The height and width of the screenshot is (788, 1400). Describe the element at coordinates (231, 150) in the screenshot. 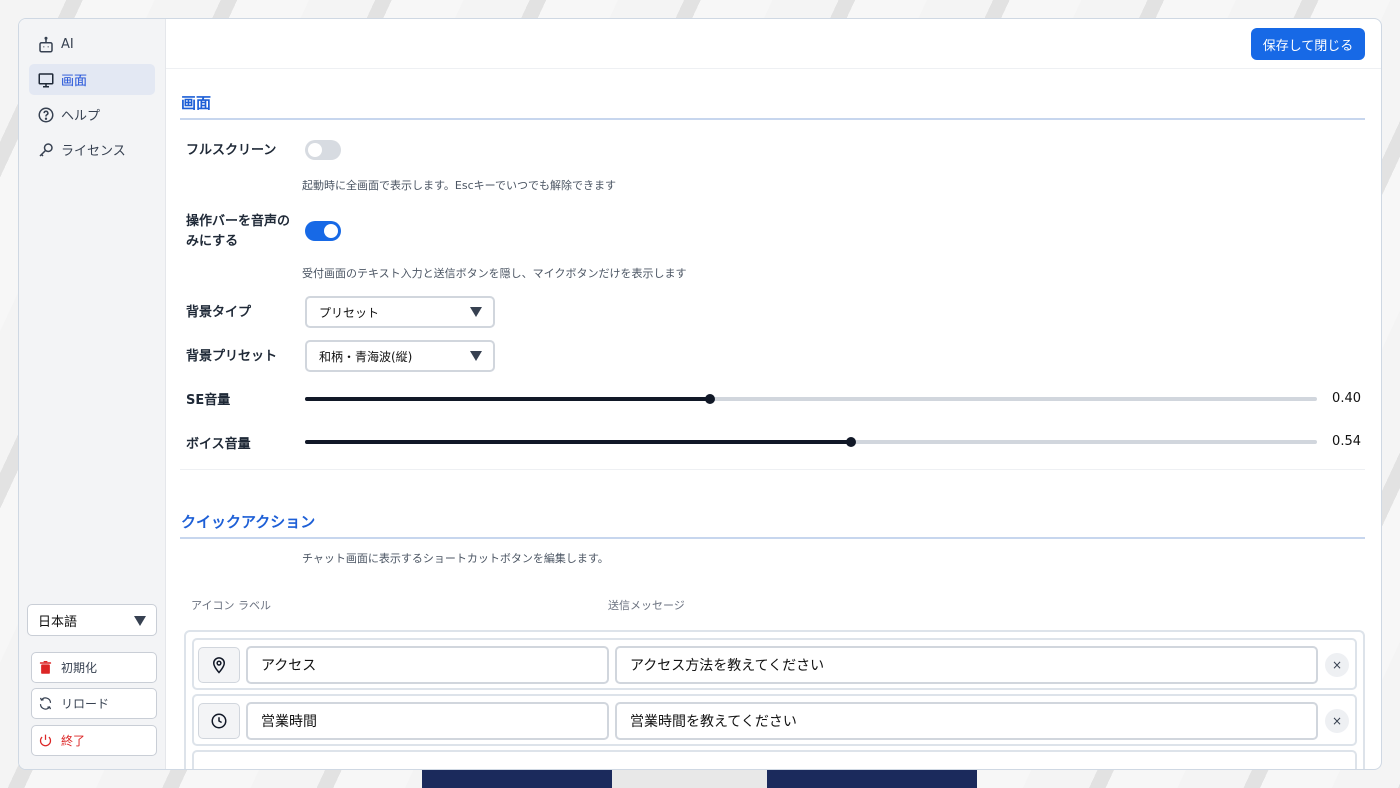

I see `fullscreen-label: フルスクリーン` at that location.